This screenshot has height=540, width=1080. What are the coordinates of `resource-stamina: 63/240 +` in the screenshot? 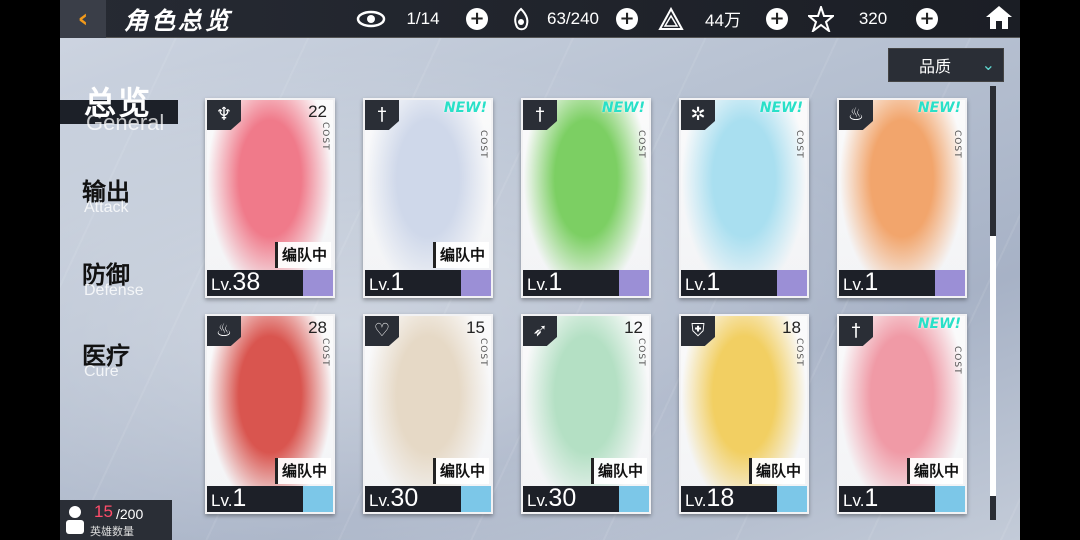 It's located at (579, 19).